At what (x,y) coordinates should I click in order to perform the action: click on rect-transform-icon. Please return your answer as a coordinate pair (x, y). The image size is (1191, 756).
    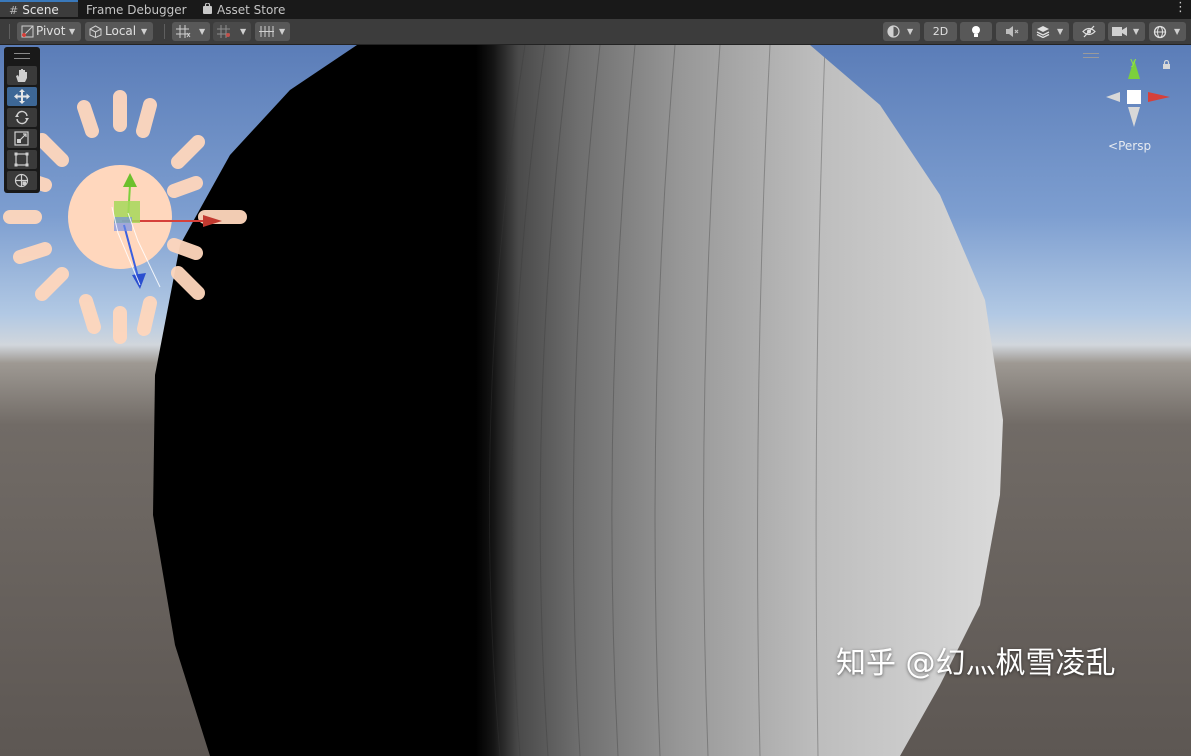
    Looking at the image, I should click on (21, 159).